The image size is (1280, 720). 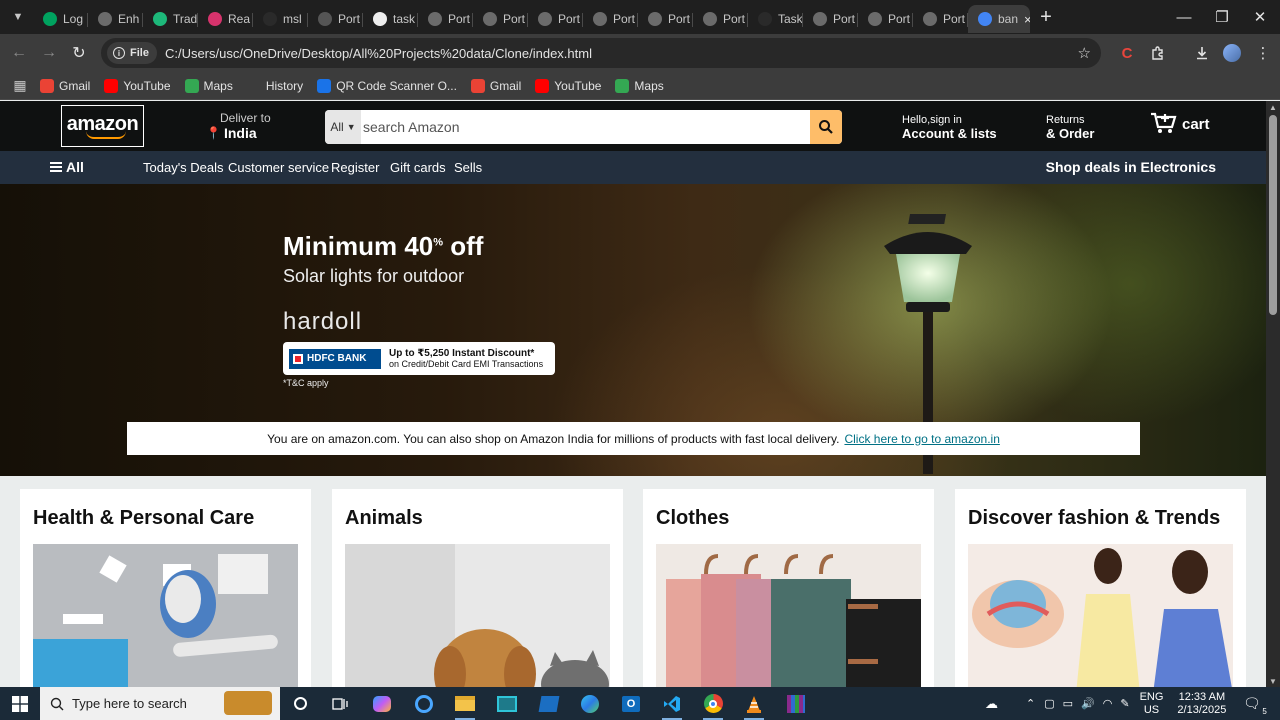 What do you see at coordinates (115, 19) in the screenshot?
I see `browser-tab: Enh` at bounding box center [115, 19].